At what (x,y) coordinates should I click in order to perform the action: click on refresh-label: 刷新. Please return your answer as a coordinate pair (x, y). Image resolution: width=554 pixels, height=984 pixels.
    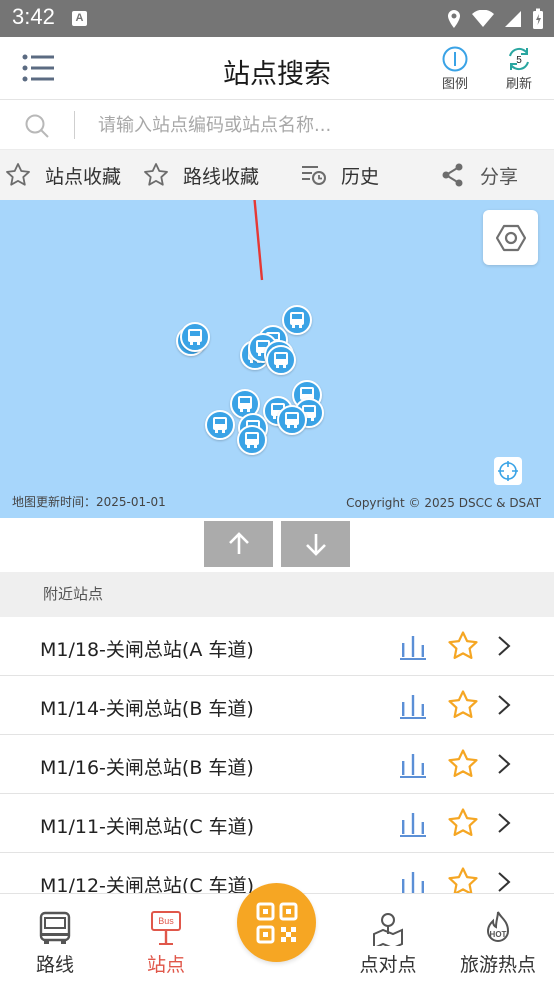
    Looking at the image, I should click on (518, 84).